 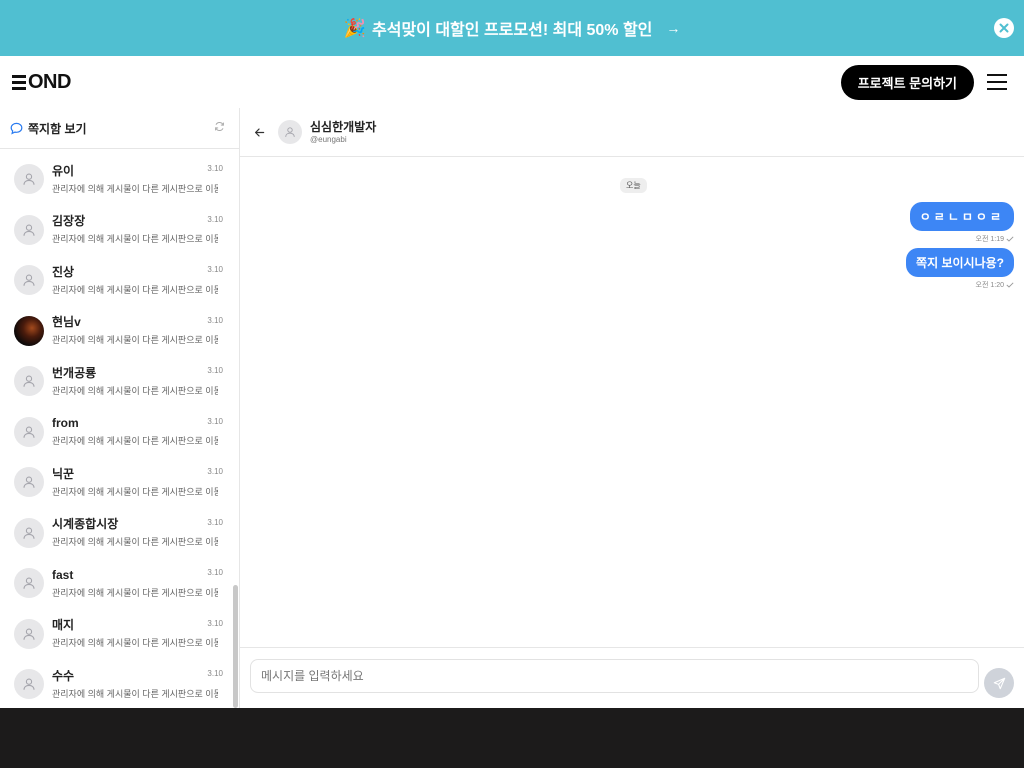 What do you see at coordinates (632, 132) in the screenshot?
I see `chat-header: 심심한개발자 @eungabi` at bounding box center [632, 132].